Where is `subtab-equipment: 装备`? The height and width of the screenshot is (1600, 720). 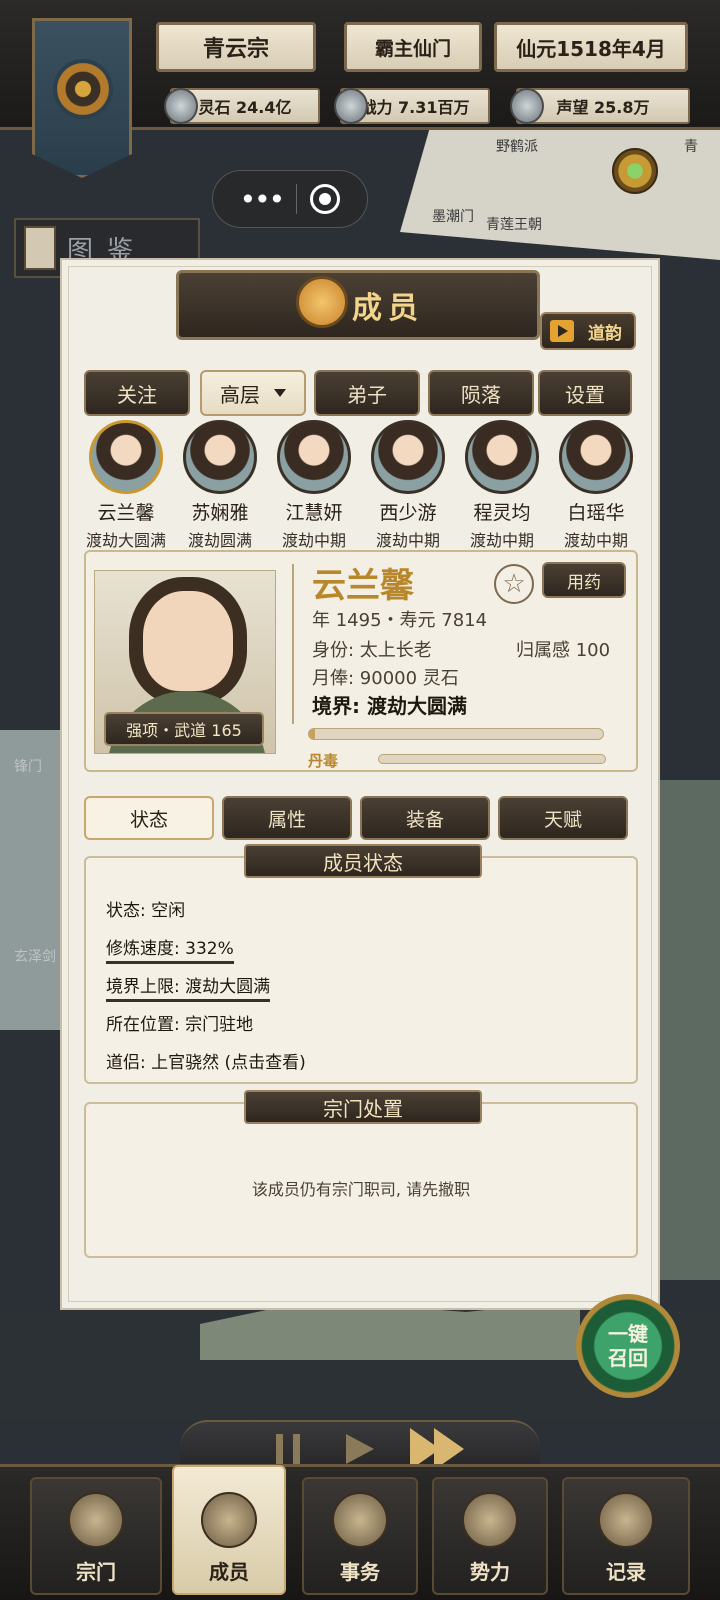
subtab-equipment: 装备 is located at coordinates (425, 818).